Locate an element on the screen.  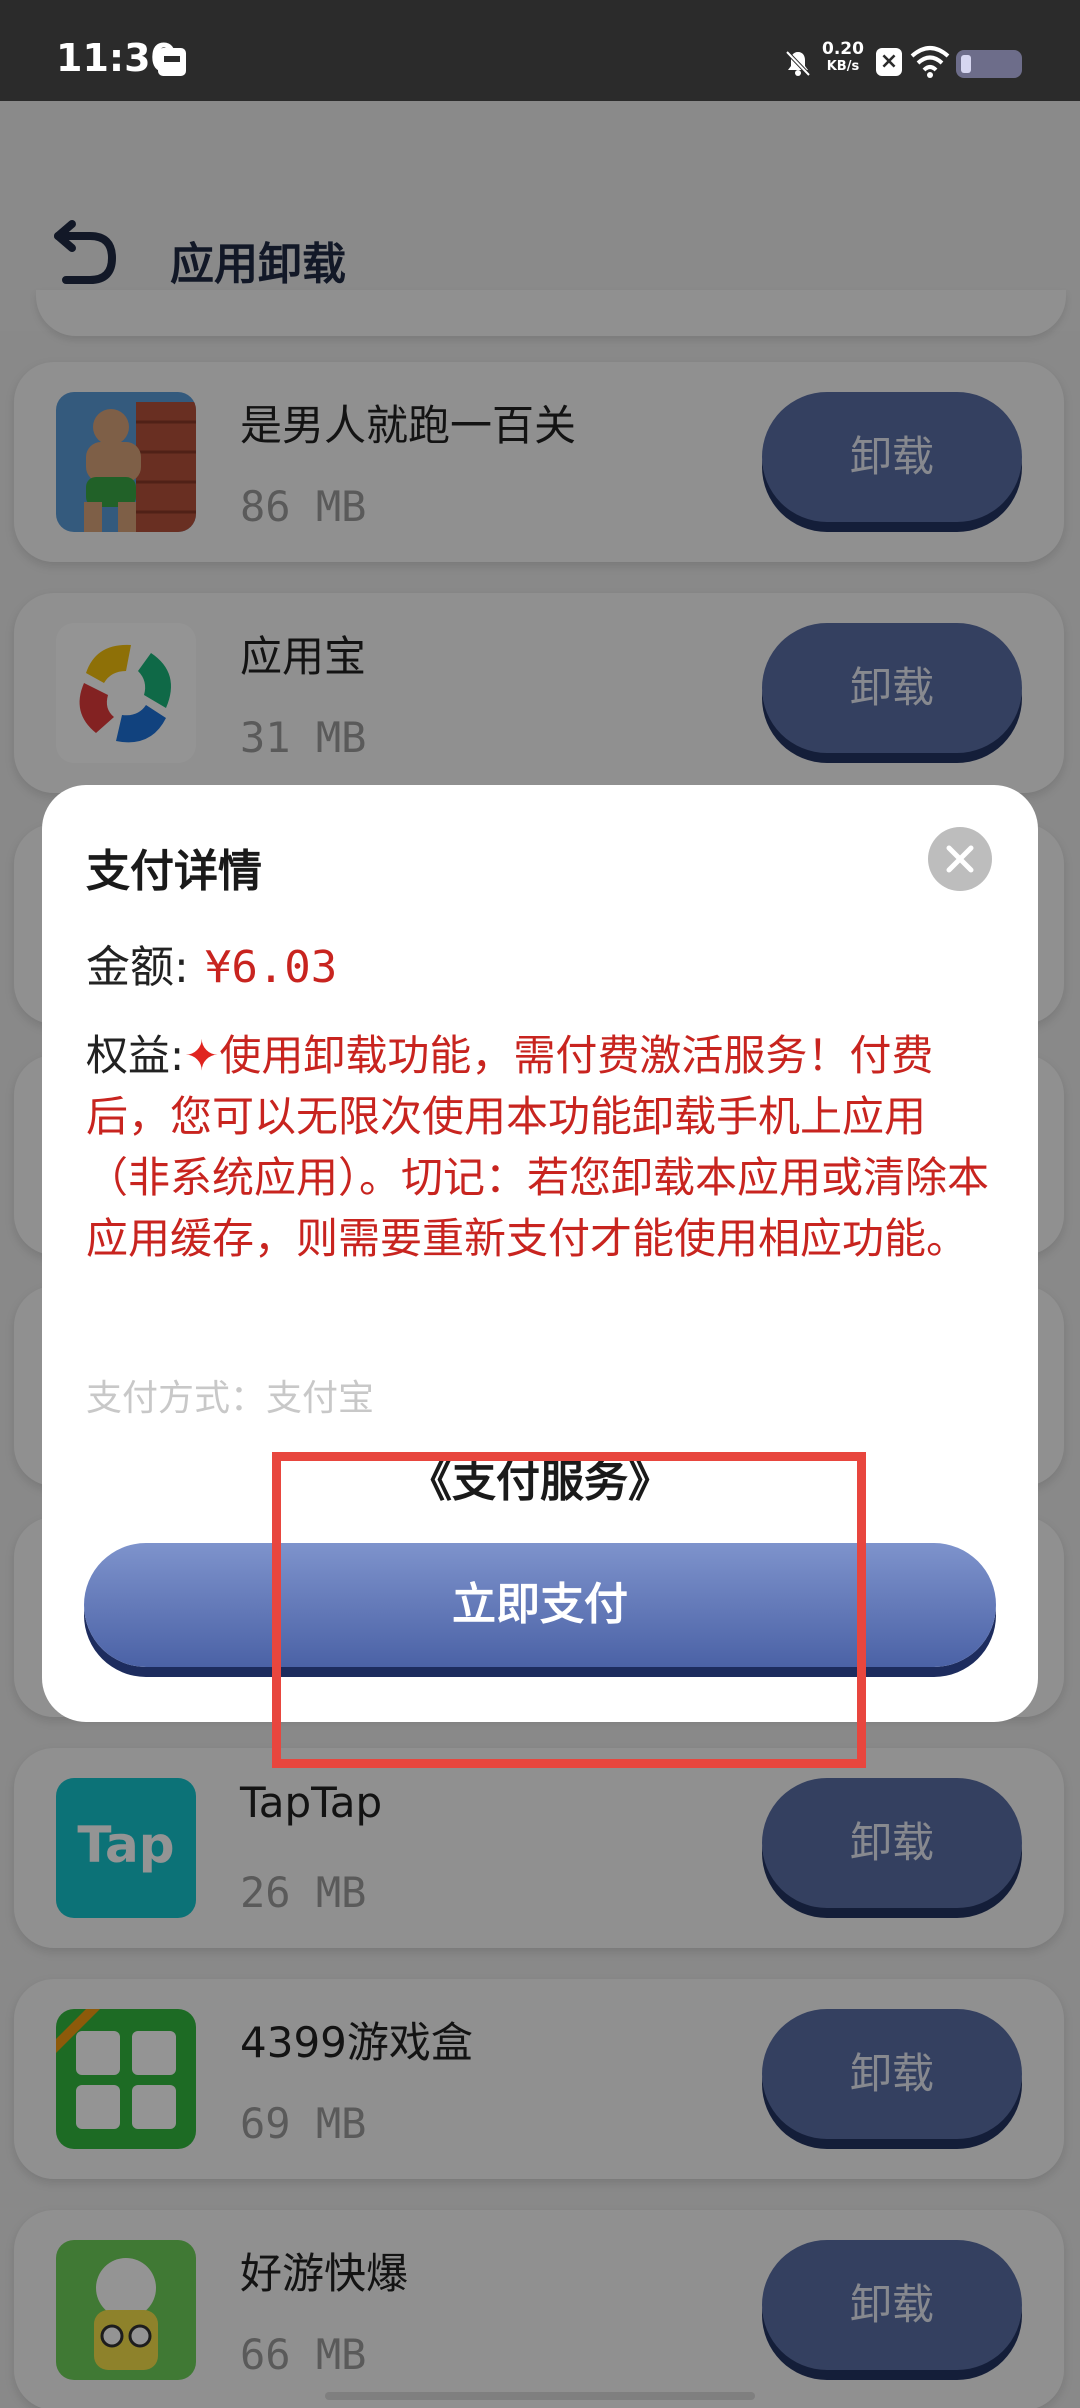
annotation-highlight-box is located at coordinates (569, 1610).